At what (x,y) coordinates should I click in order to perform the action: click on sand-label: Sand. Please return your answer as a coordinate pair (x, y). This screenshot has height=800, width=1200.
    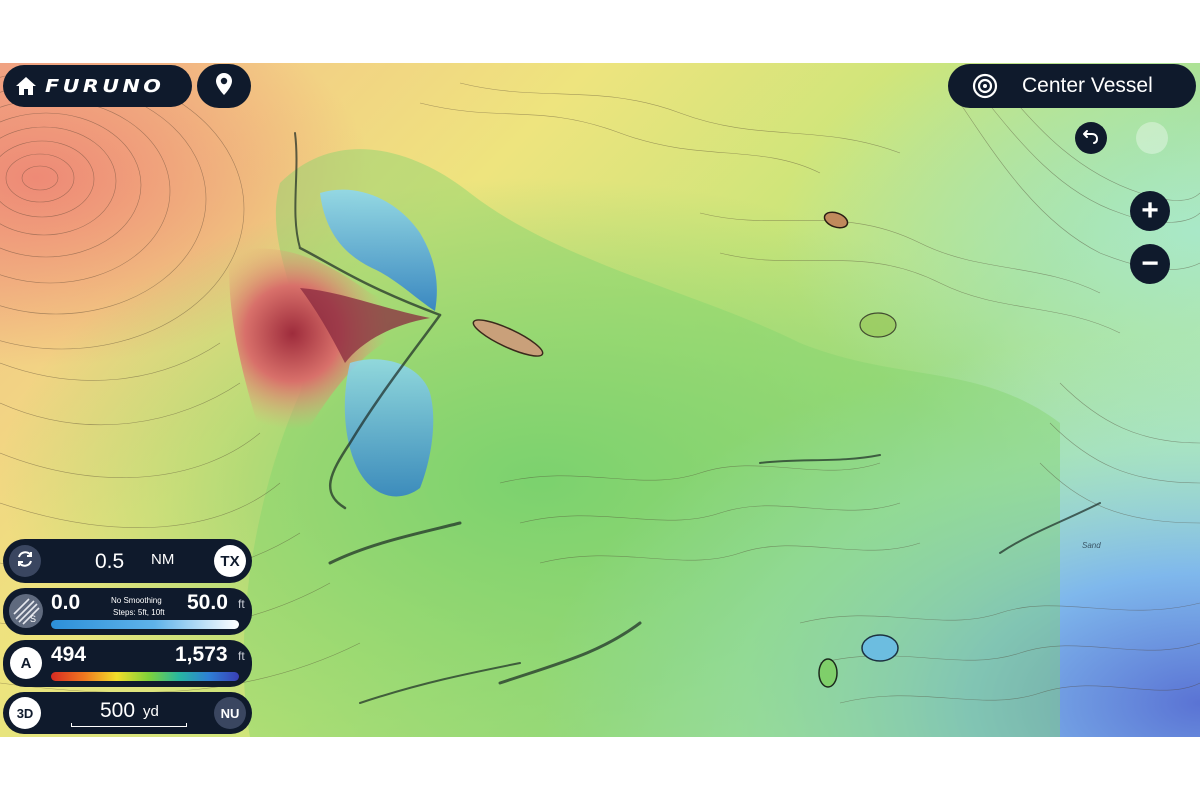
    Looking at the image, I should click on (1091, 545).